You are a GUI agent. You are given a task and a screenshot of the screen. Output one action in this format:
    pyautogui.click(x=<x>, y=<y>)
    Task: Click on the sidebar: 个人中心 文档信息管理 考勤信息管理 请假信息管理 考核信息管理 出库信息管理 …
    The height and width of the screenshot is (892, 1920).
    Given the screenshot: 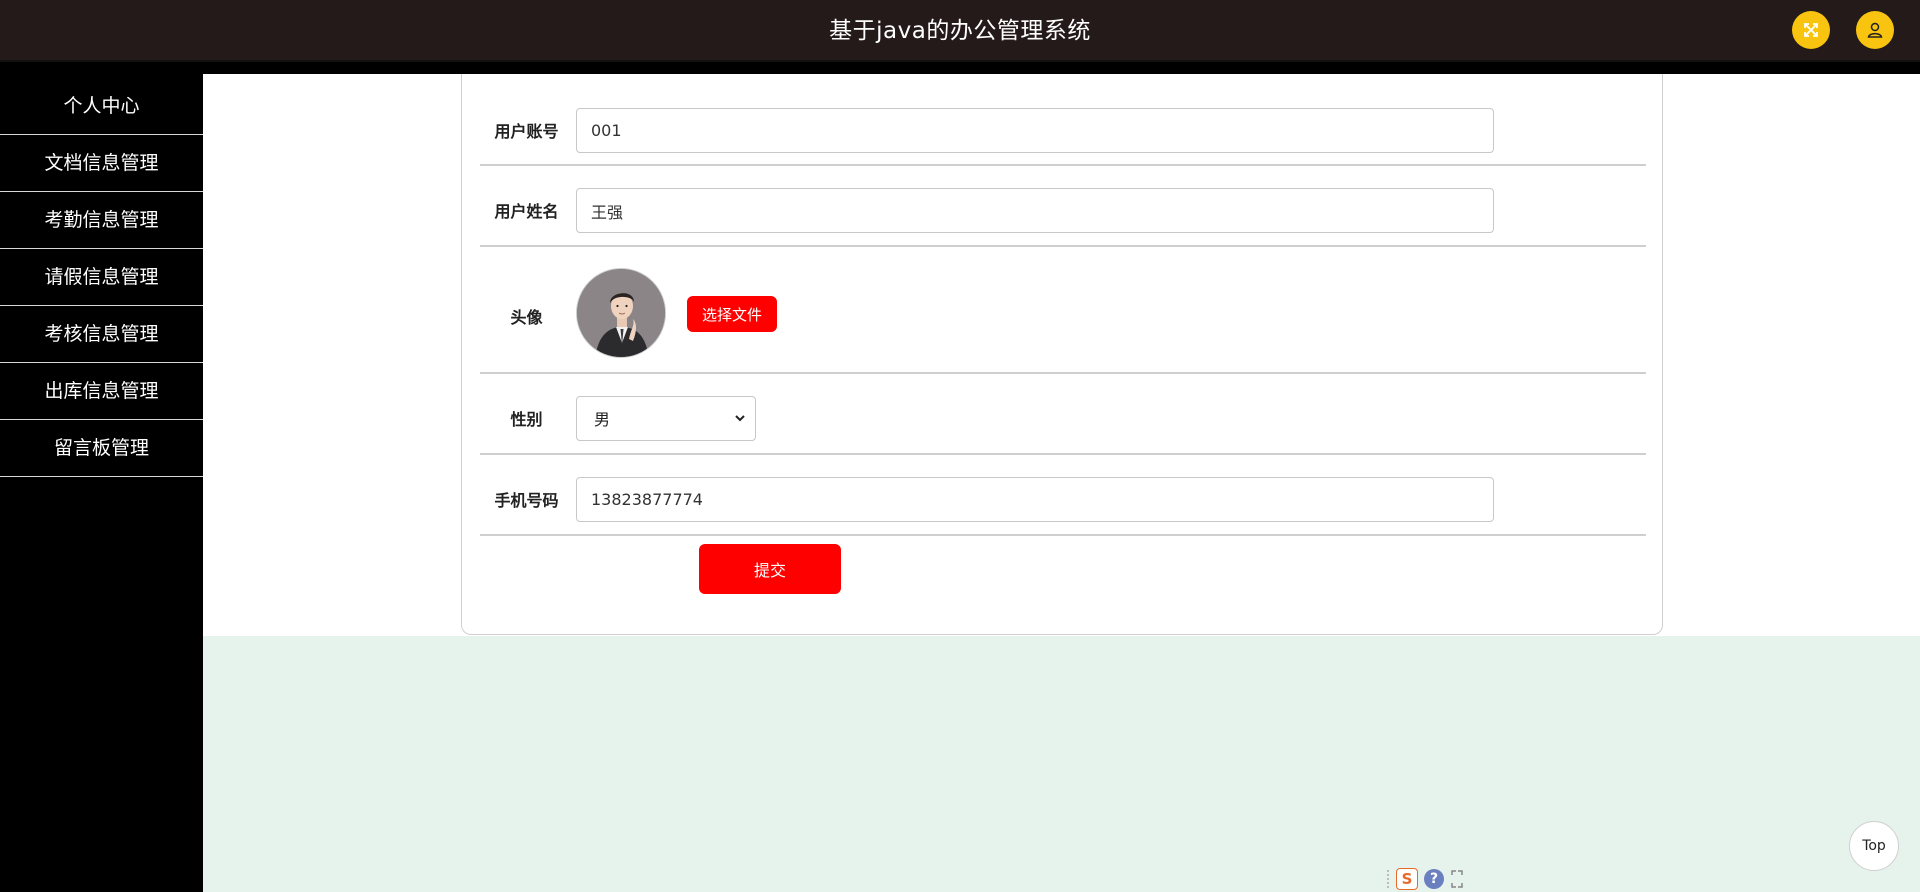 What is the action you would take?
    pyautogui.click(x=101, y=477)
    